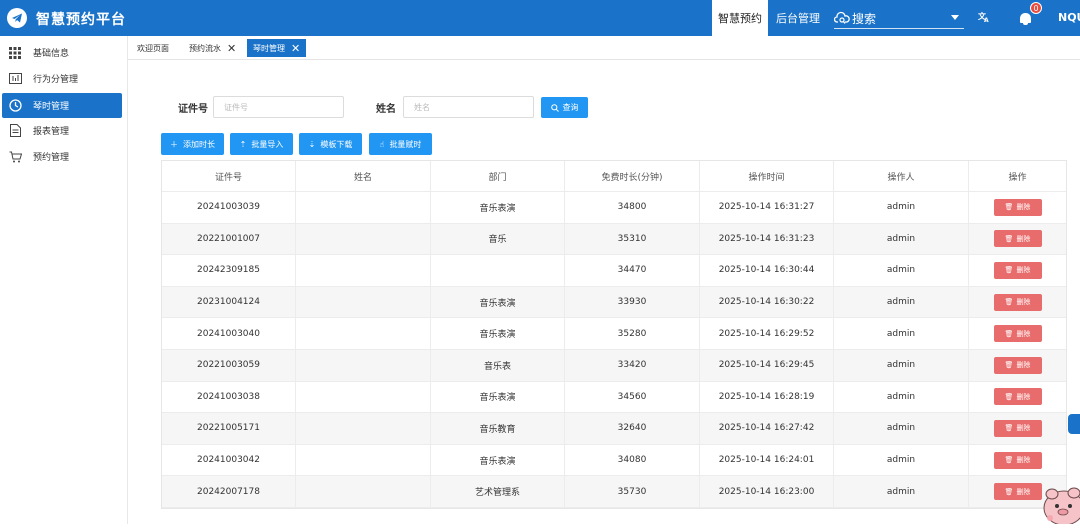  I want to click on tab-piano-hours: 琴时管理 ✕, so click(277, 48).